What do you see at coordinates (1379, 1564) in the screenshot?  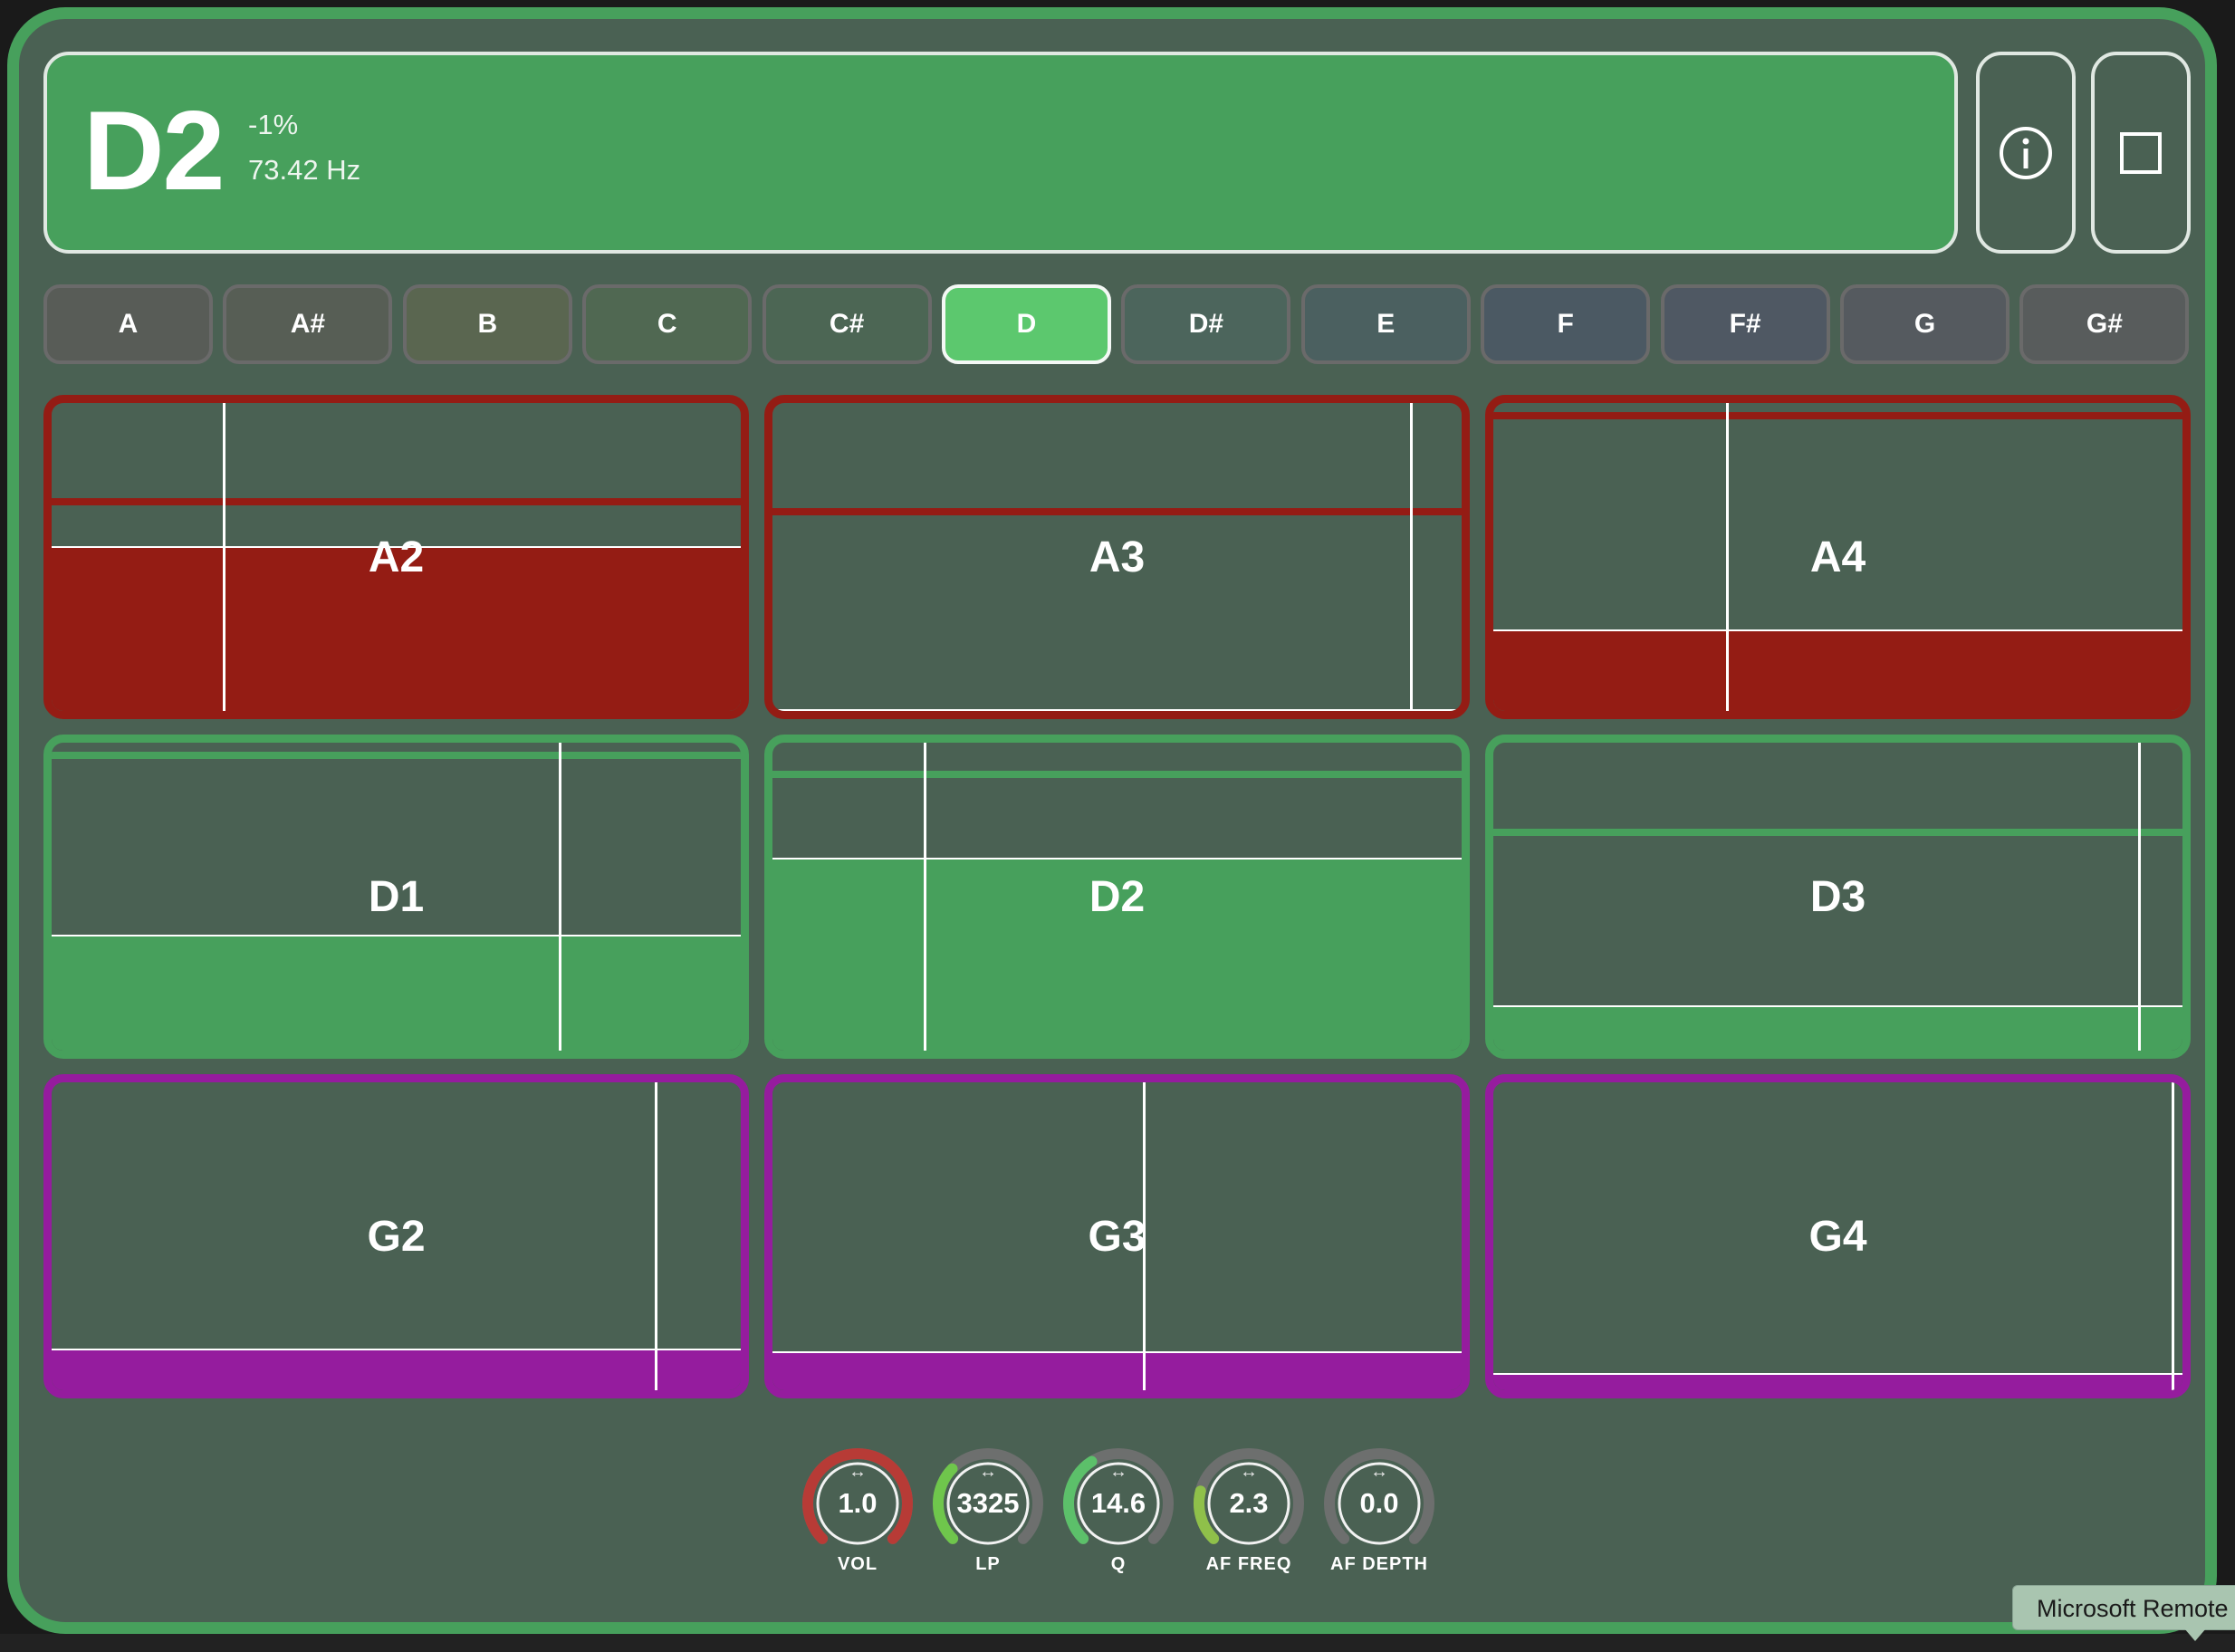 I see `knob-label: AF DEPTH` at bounding box center [1379, 1564].